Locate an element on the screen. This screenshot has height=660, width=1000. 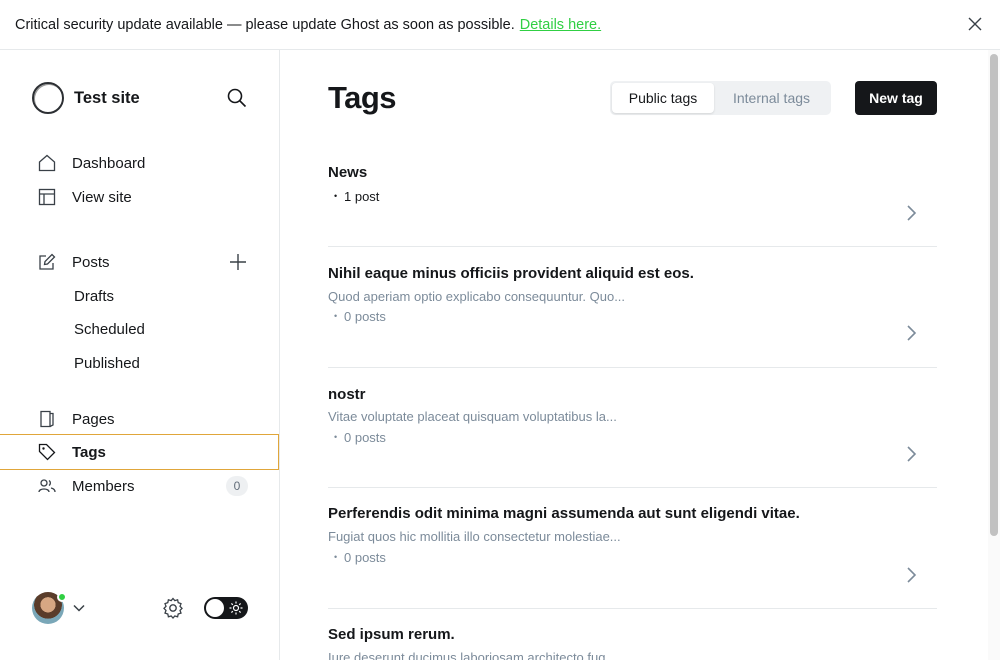
new-post-plus-icon is located at coordinates (238, 262).